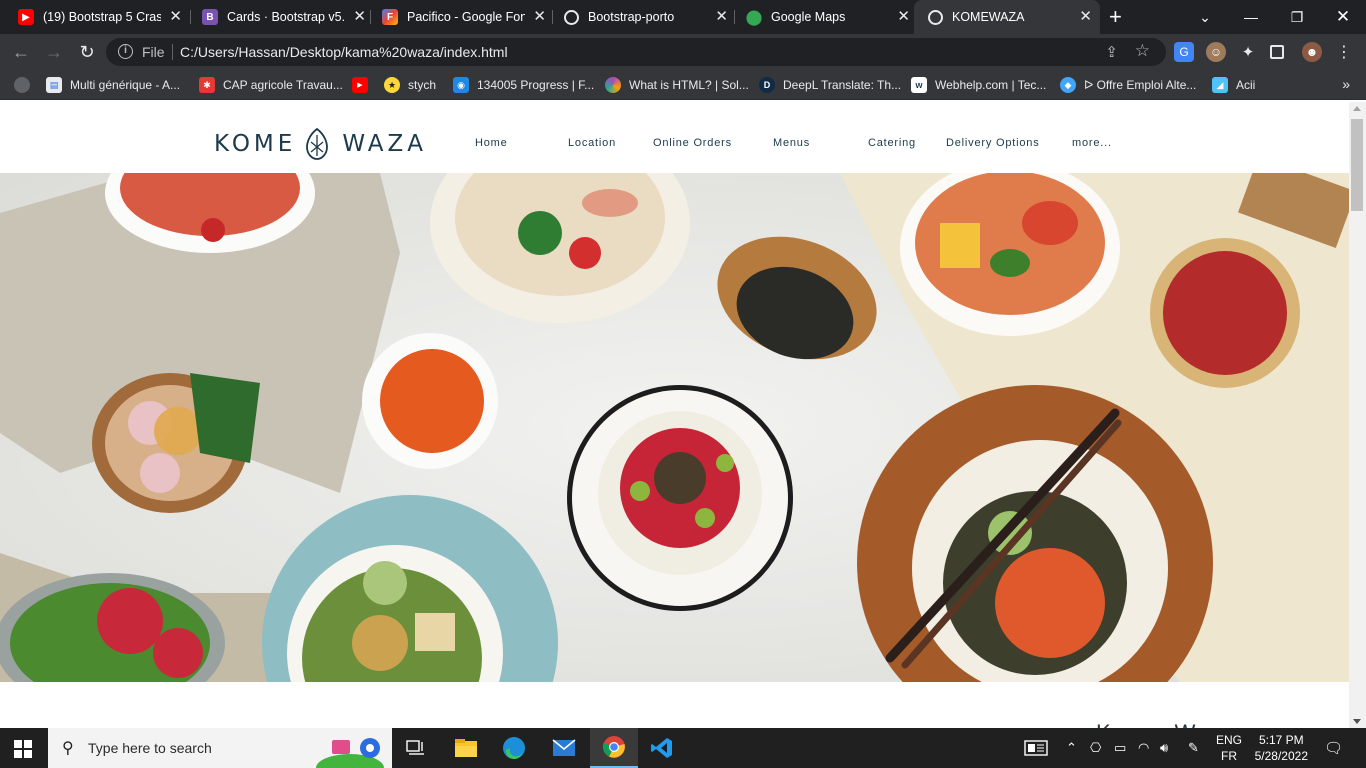 The width and height of the screenshot is (1366, 768). I want to click on side-panel-icon, so click(1277, 52).